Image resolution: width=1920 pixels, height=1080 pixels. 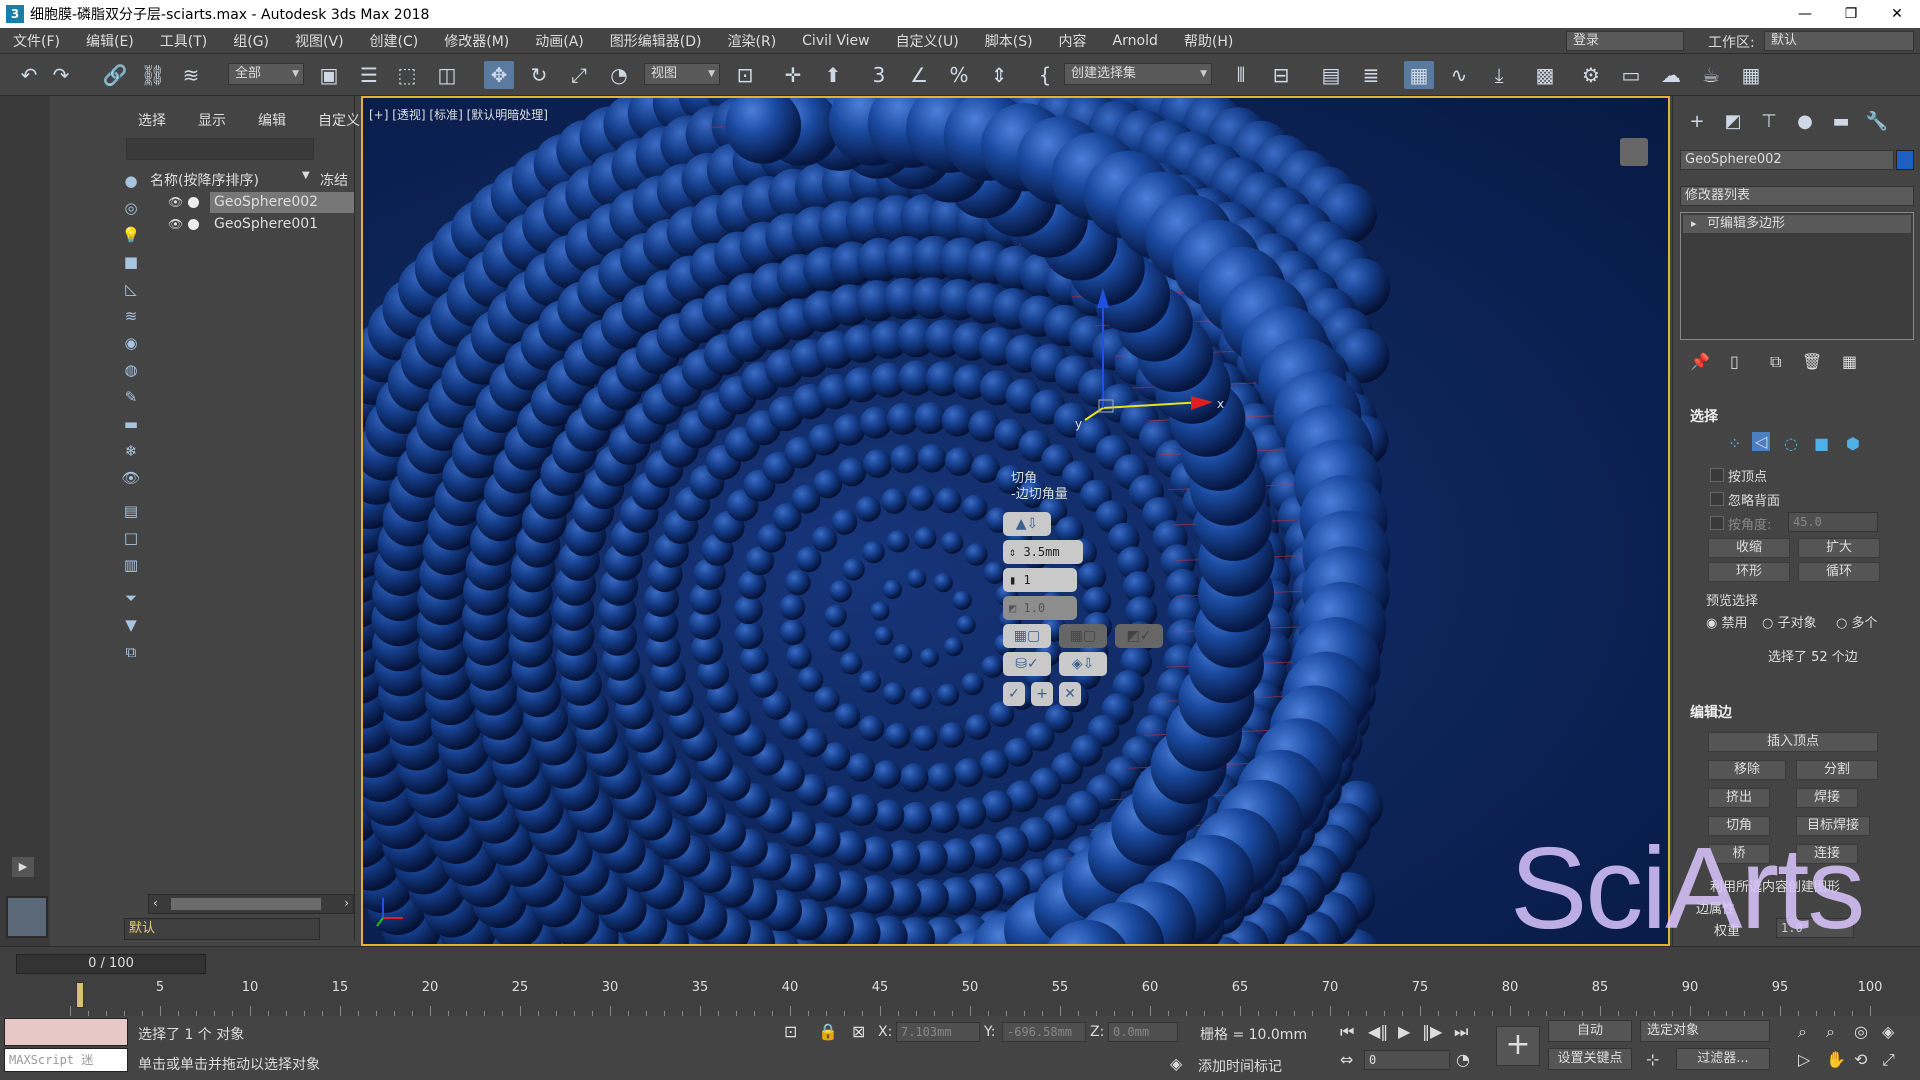 I want to click on geometry-filter-icon: ●, so click(x=131, y=181).